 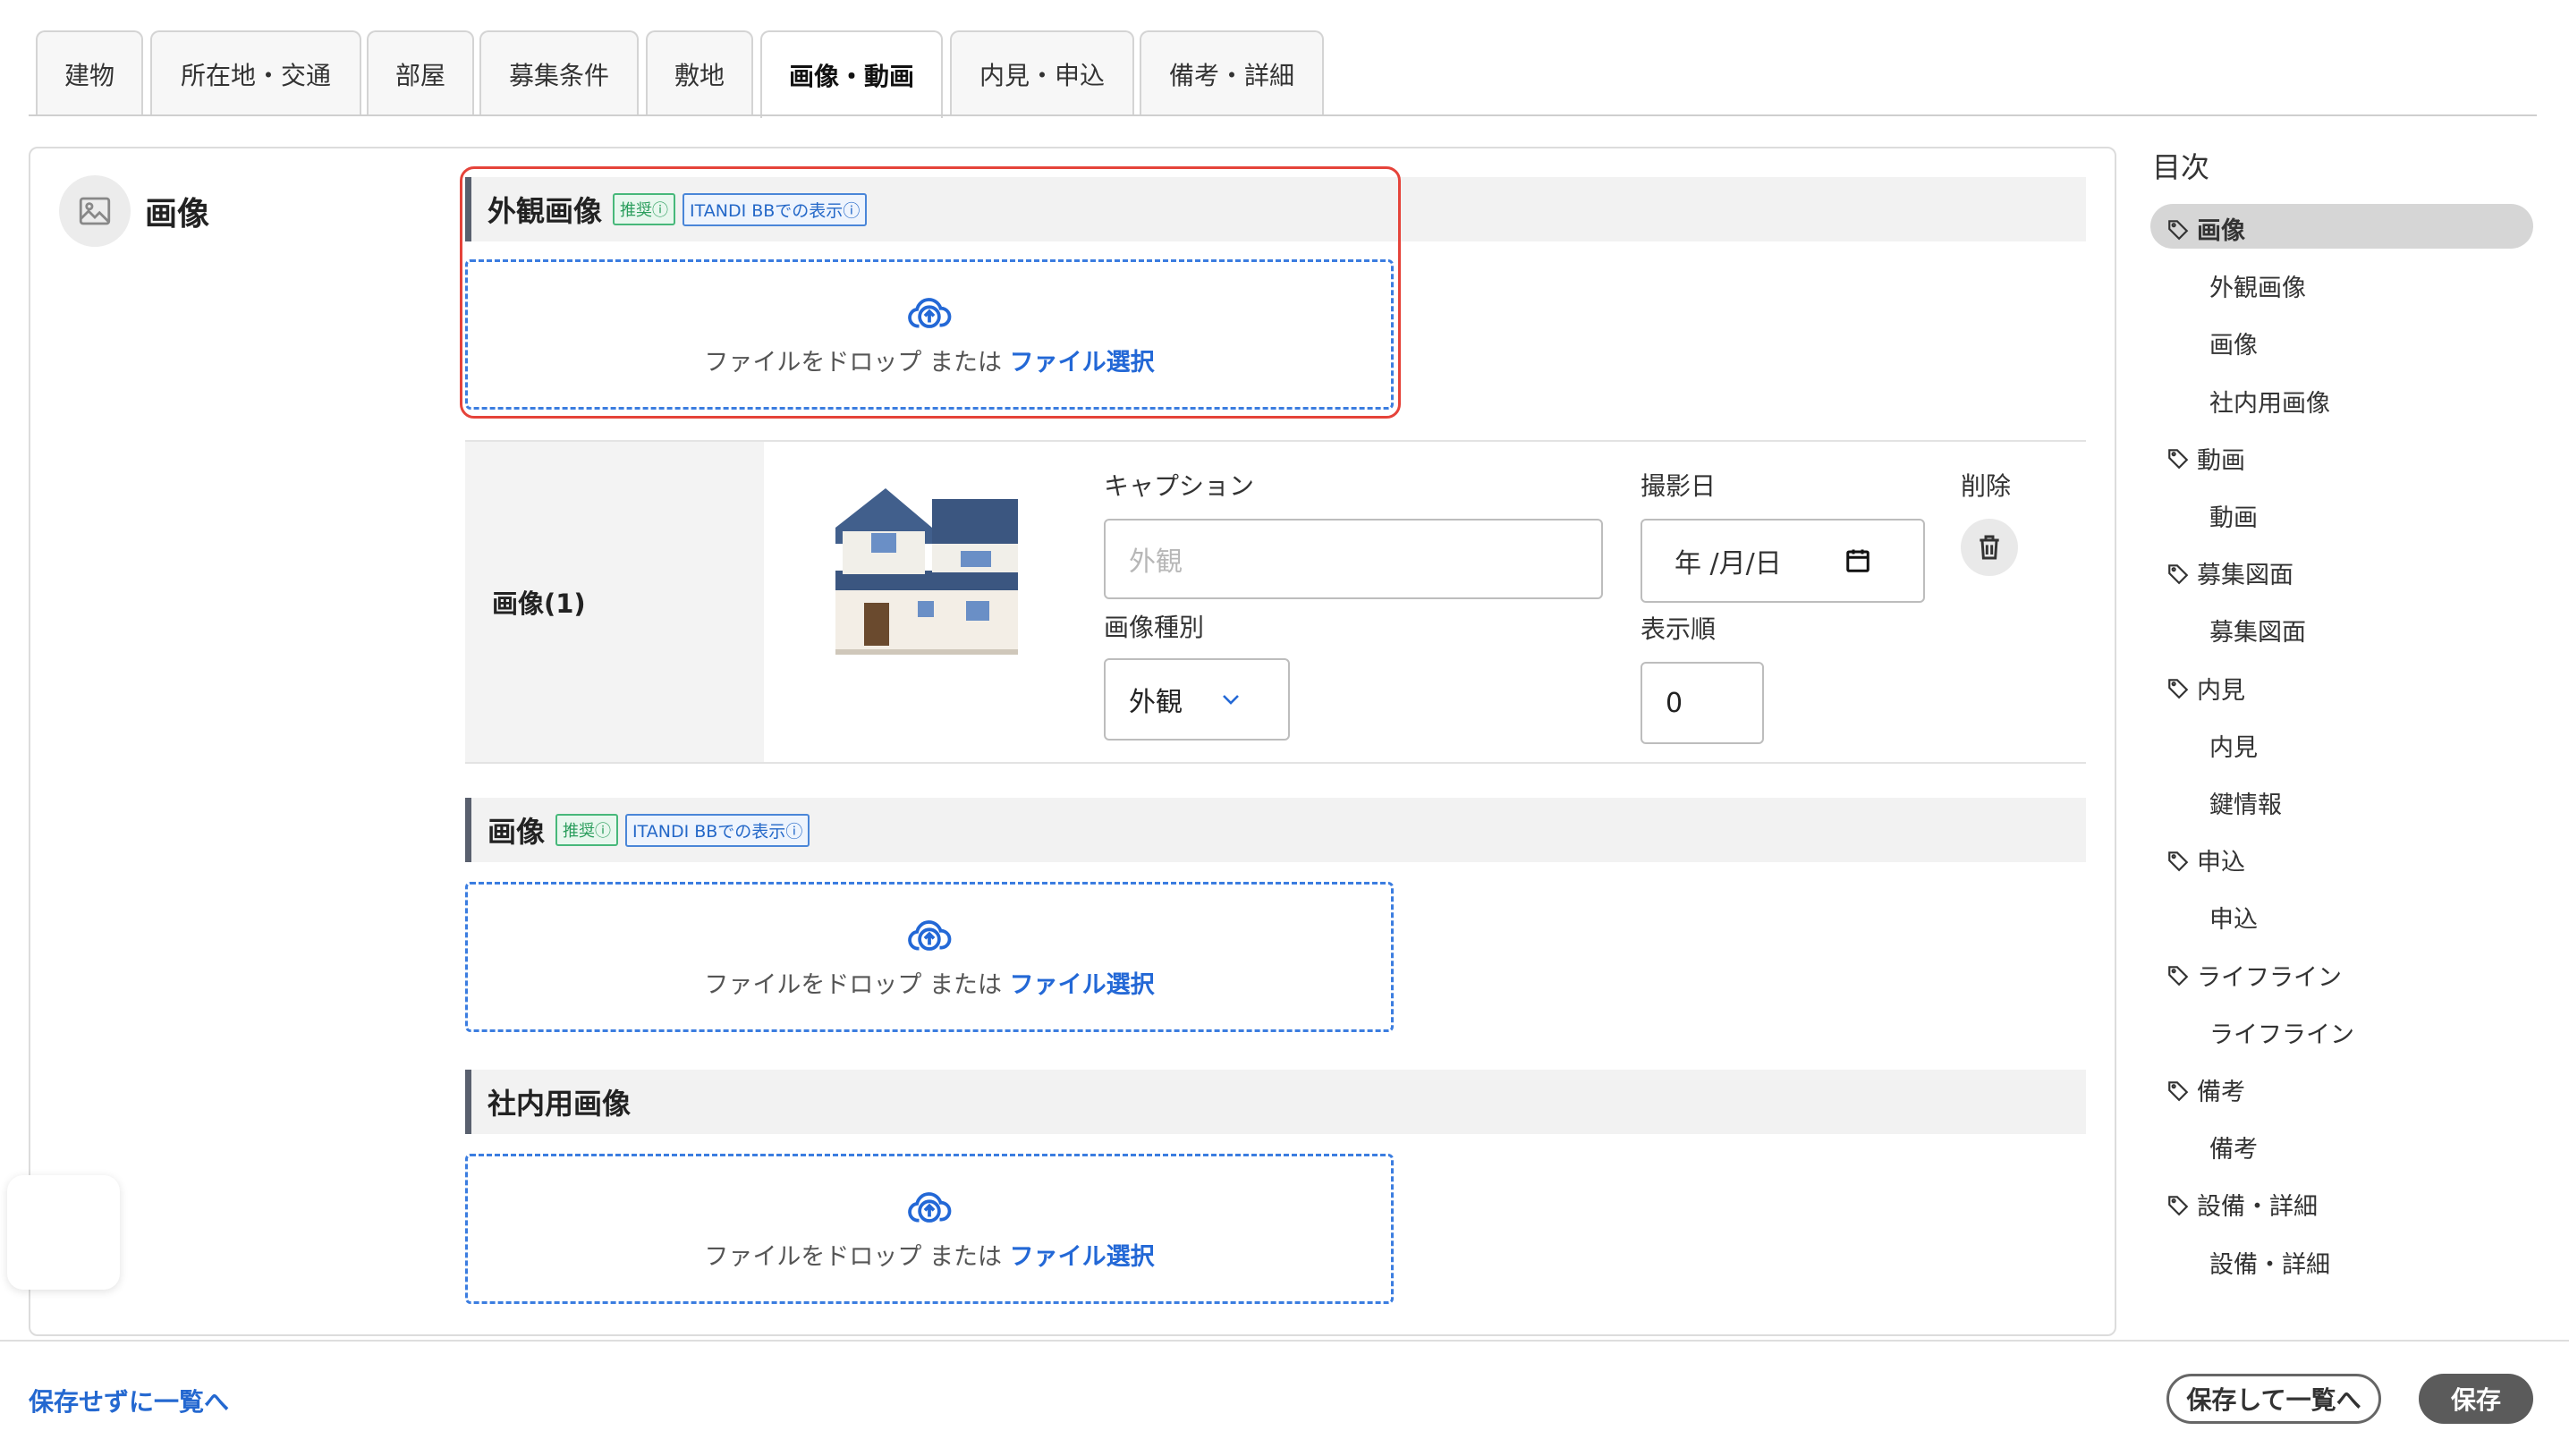 What do you see at coordinates (931, 292) in the screenshot?
I see `highlight-box` at bounding box center [931, 292].